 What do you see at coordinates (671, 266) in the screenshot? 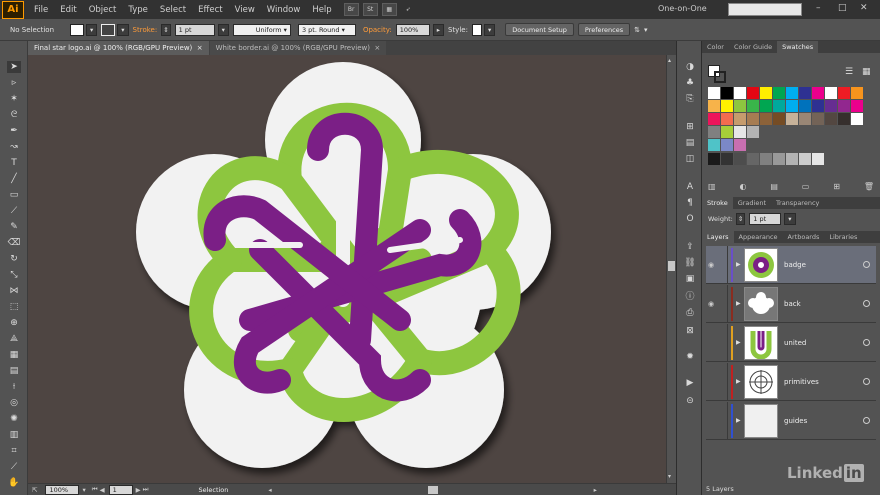
I see `scroll-thumb` at bounding box center [671, 266].